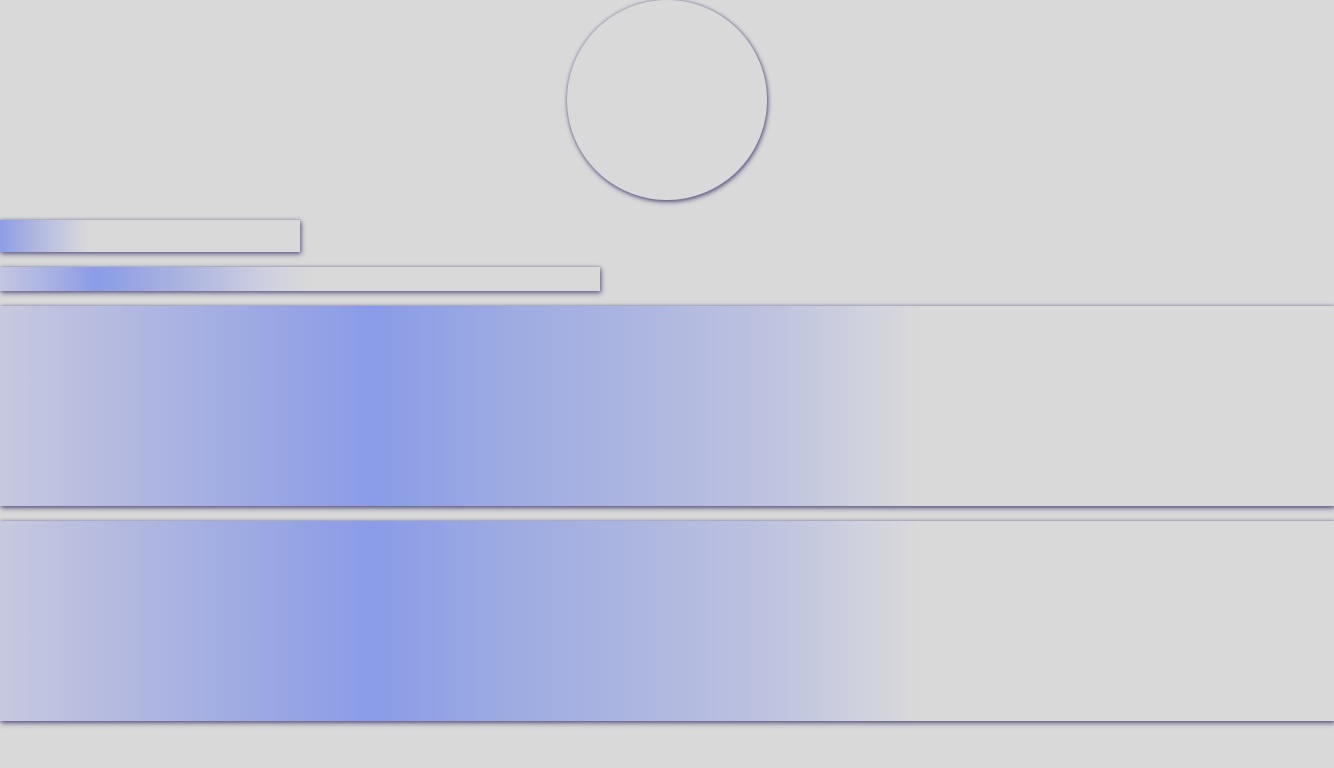  Describe the element at coordinates (300, 279) in the screenshot. I see `medium-bar-placeholder` at that location.